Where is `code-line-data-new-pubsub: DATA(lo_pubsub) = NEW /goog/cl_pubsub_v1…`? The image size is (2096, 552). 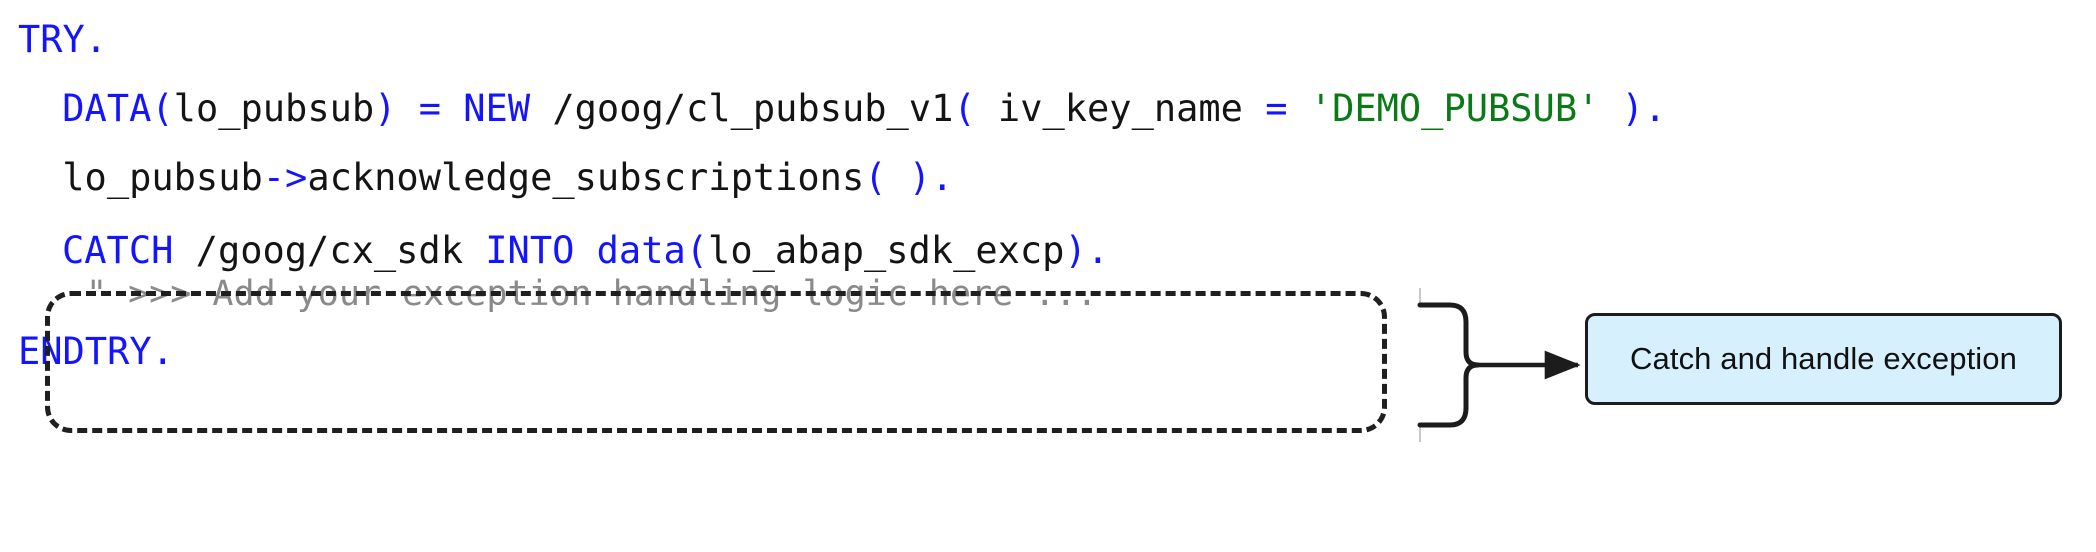 code-line-data-new-pubsub: DATA(lo_pubsub) = NEW /goog/cl_pubsub_v1… is located at coordinates (853, 109).